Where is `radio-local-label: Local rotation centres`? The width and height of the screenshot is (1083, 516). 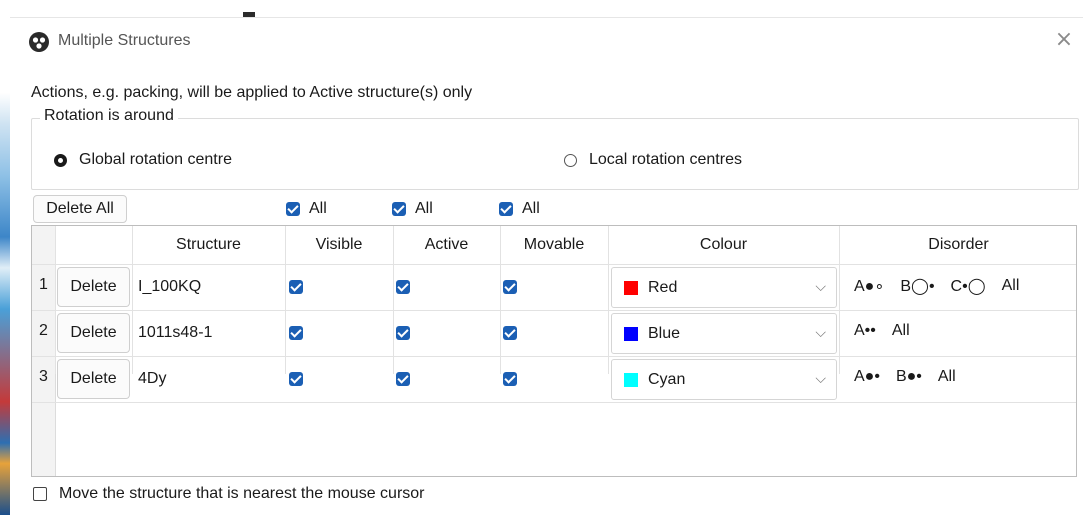
radio-local-label: Local rotation centres is located at coordinates (665, 159).